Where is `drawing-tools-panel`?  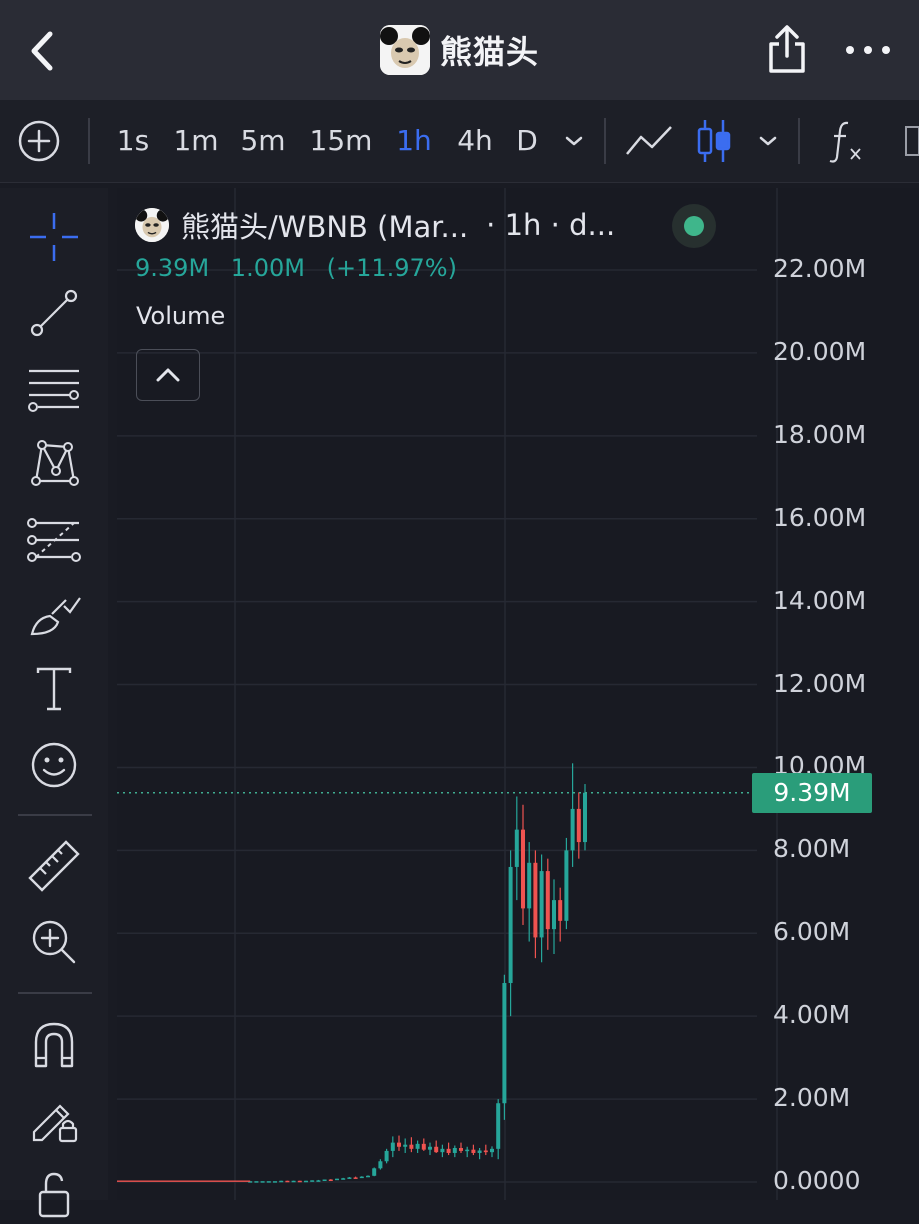
drawing-tools-panel is located at coordinates (54, 703).